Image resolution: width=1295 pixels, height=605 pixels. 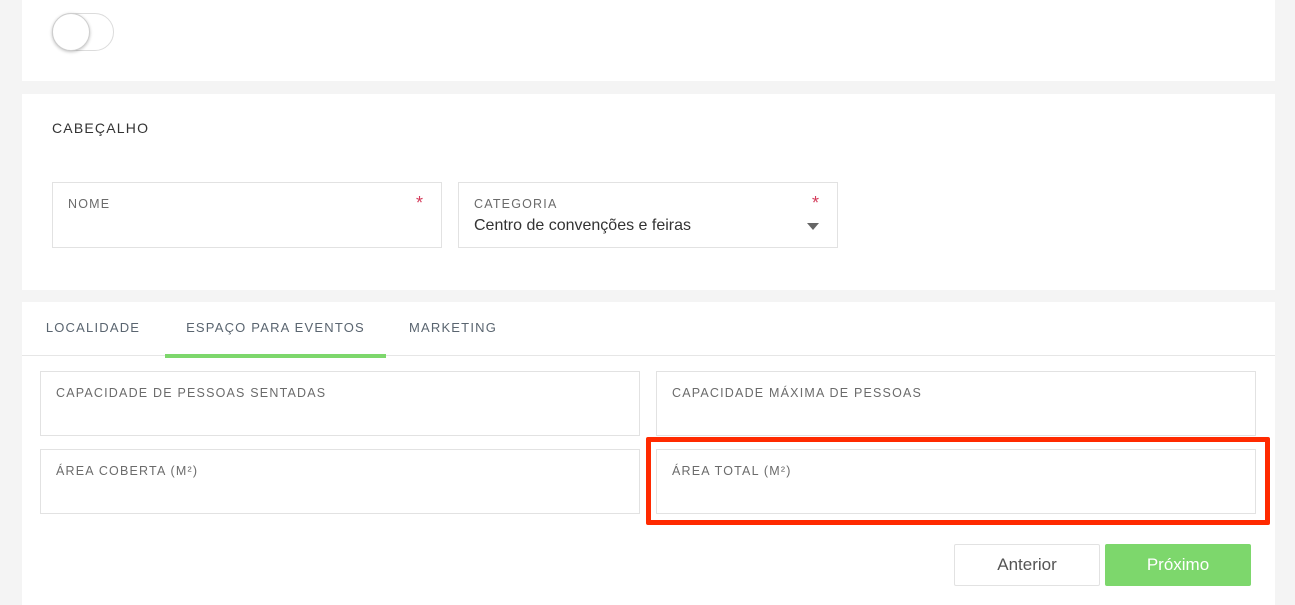 What do you see at coordinates (453, 328) in the screenshot?
I see `tab-marketing: MARKETING` at bounding box center [453, 328].